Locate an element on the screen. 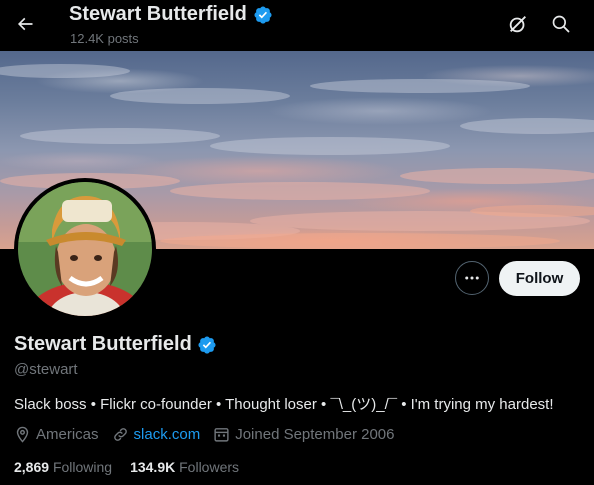  profile-name-row: Stewart Butterfield is located at coordinates (115, 344).